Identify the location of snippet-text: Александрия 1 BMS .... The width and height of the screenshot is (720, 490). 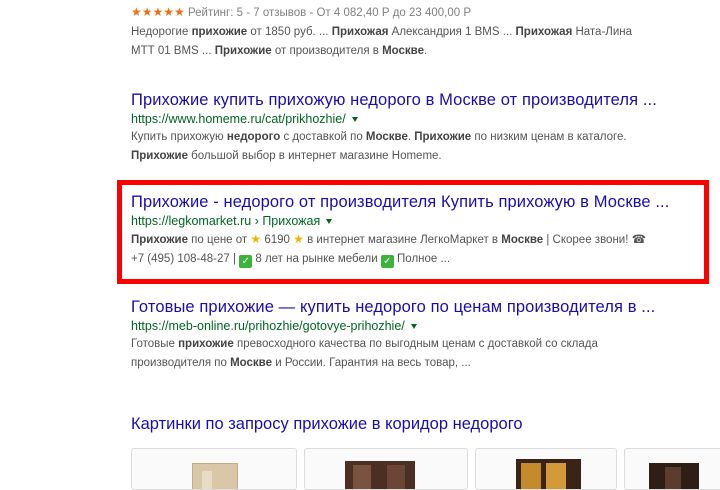
(452, 32).